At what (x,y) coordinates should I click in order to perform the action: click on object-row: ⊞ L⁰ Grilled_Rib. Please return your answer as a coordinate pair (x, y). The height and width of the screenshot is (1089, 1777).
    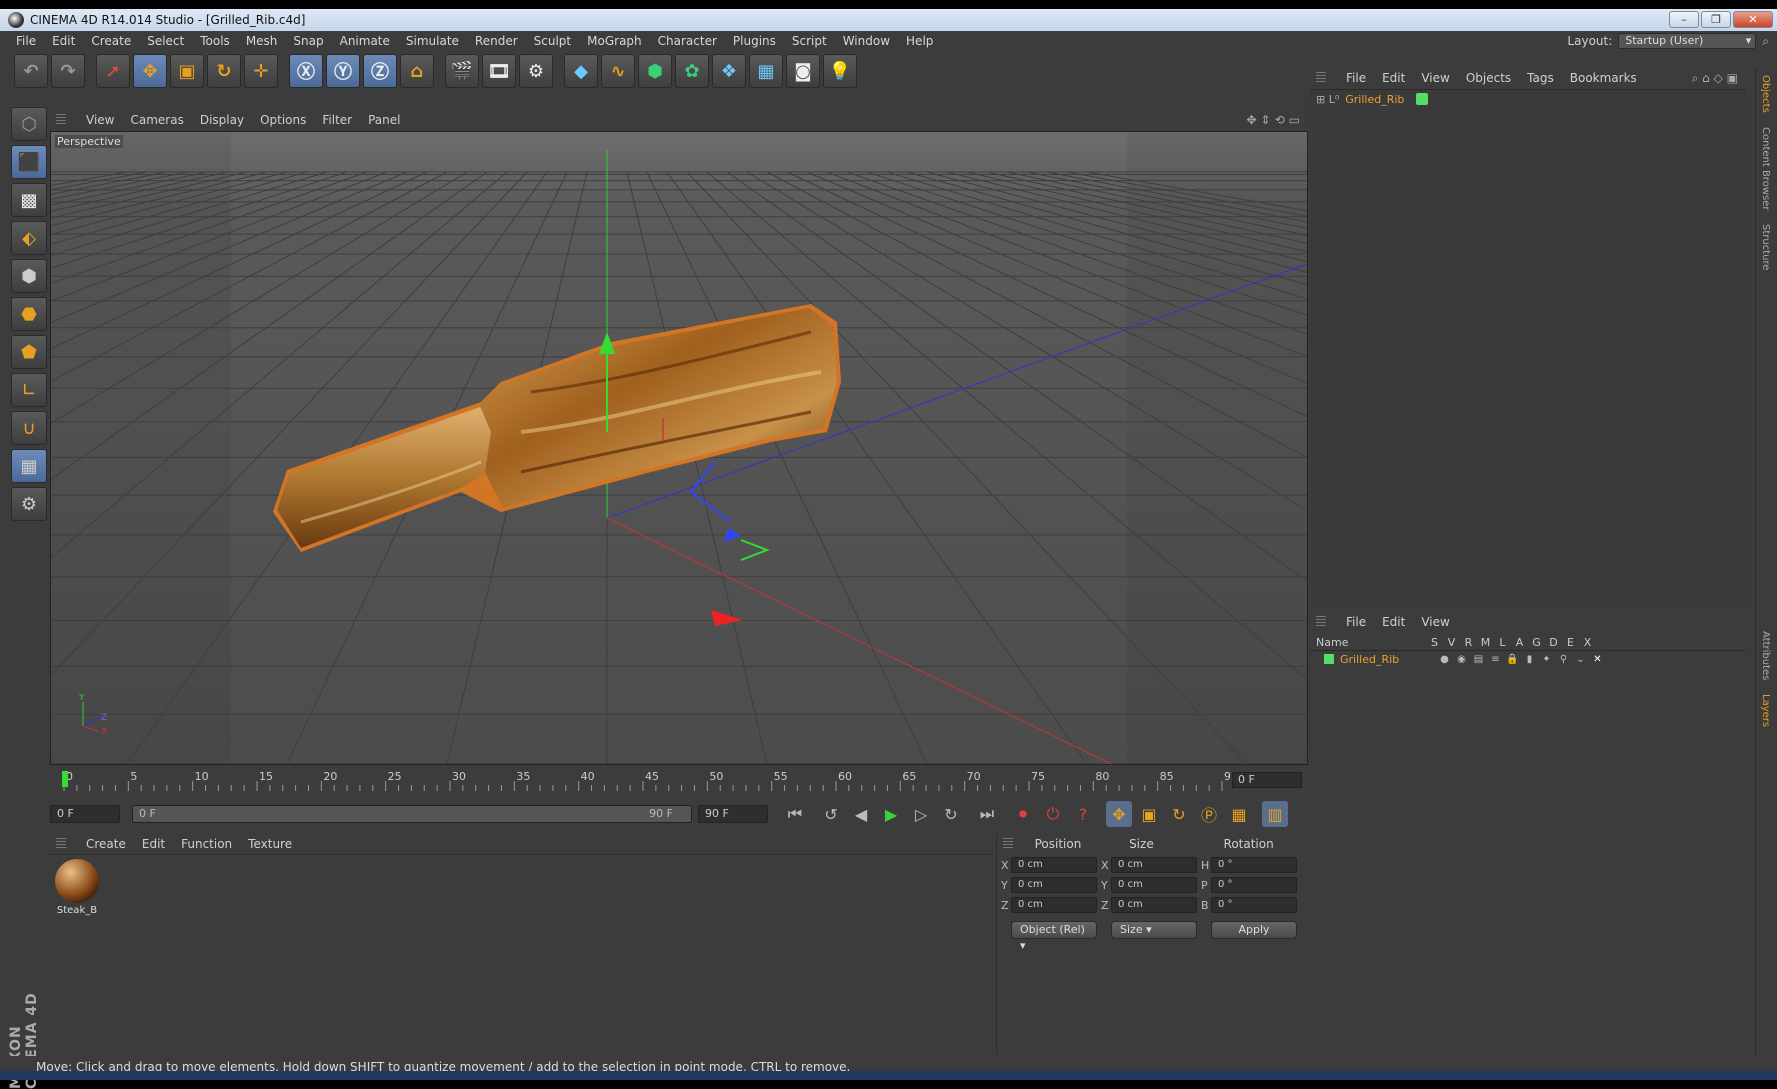
    Looking at the image, I should click on (1528, 99).